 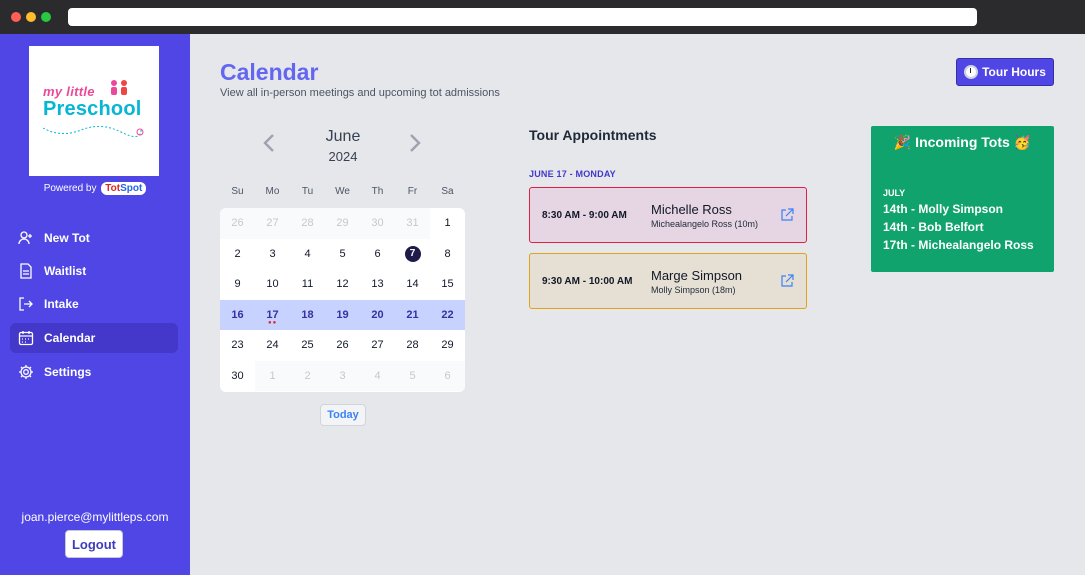 I want to click on day-number: 2, so click(x=307, y=375).